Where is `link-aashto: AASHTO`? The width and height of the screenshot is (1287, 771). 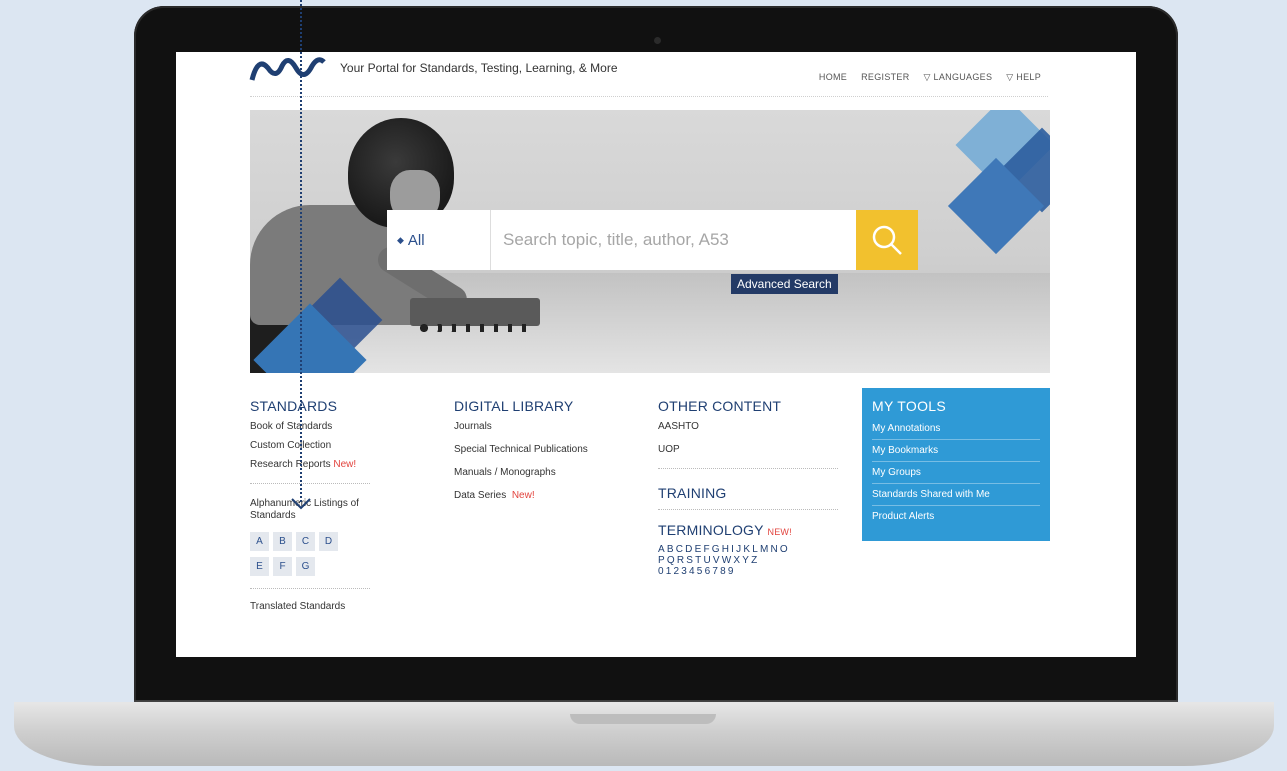
link-aashto: AASHTO is located at coordinates (748, 427).